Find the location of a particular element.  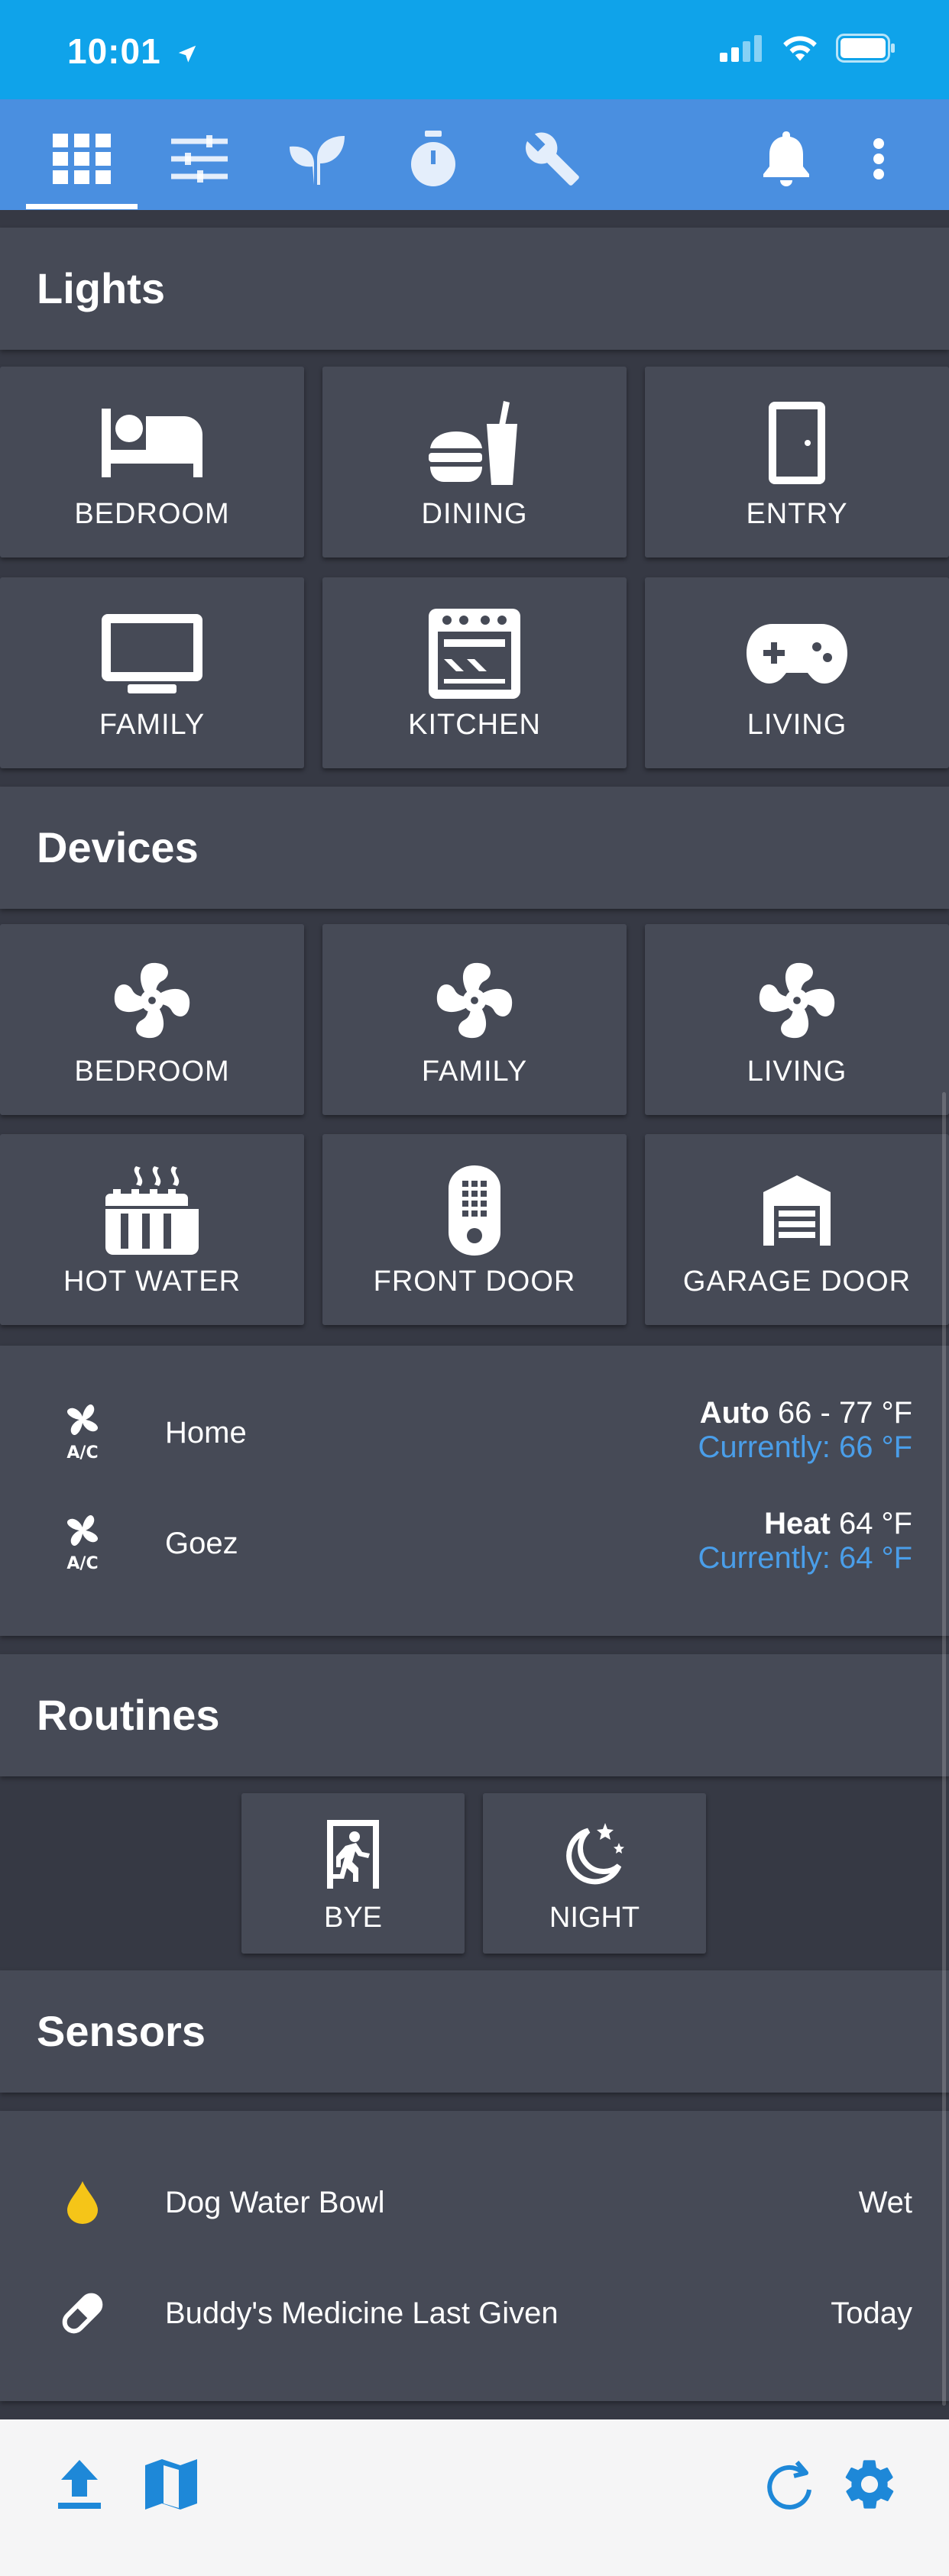

status-time: 10:01 is located at coordinates (133, 51).